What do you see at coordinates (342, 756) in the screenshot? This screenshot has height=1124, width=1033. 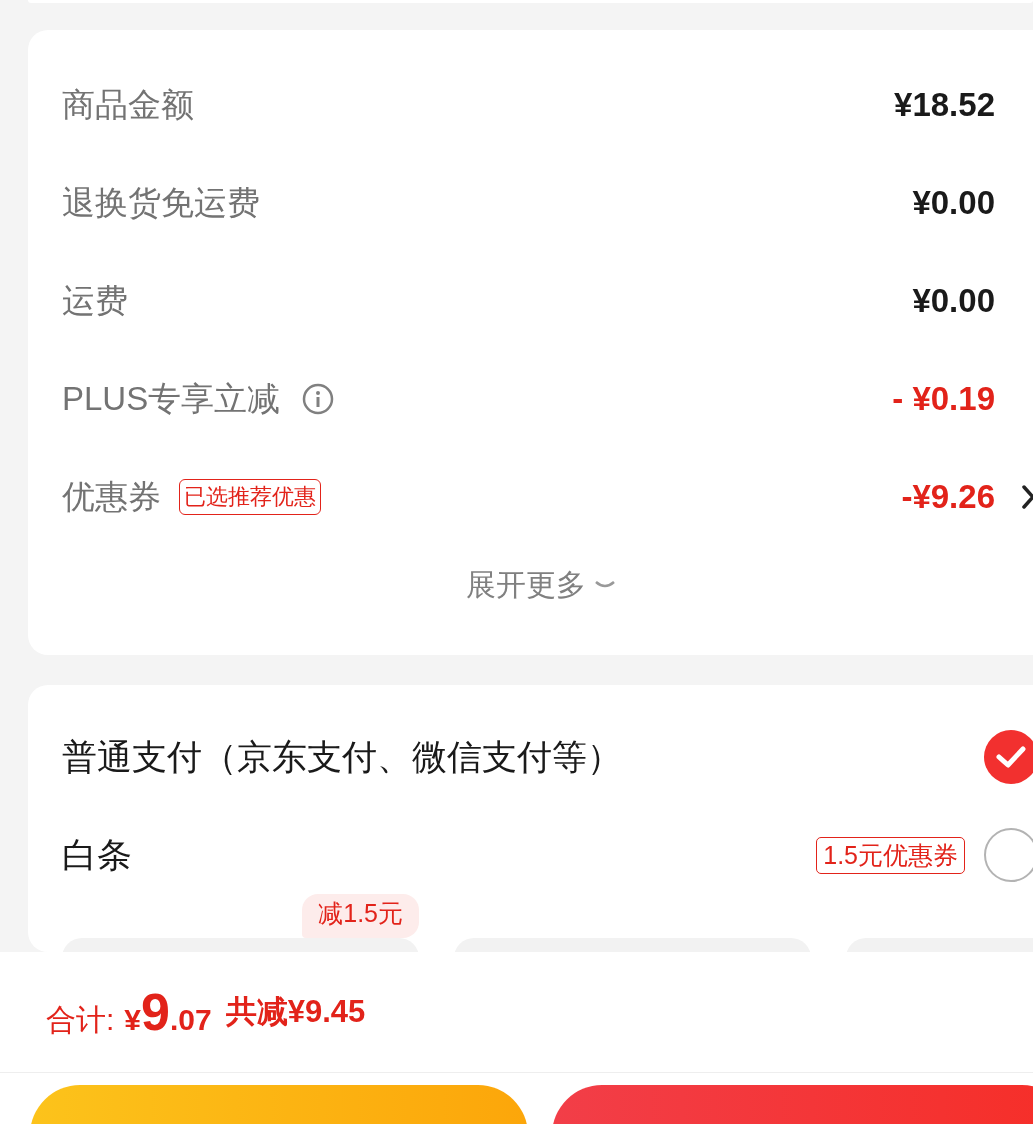 I see `payment-option-label: 普通支付（京东支付、微信支付等）` at bounding box center [342, 756].